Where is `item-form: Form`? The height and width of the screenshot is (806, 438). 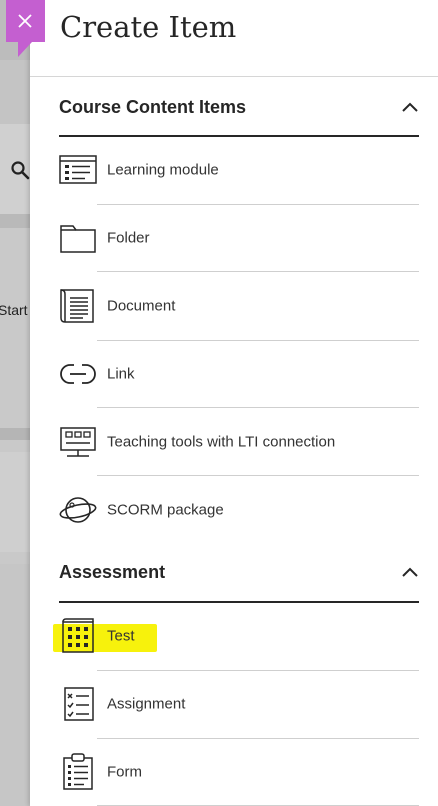
item-form: Form is located at coordinates (239, 772).